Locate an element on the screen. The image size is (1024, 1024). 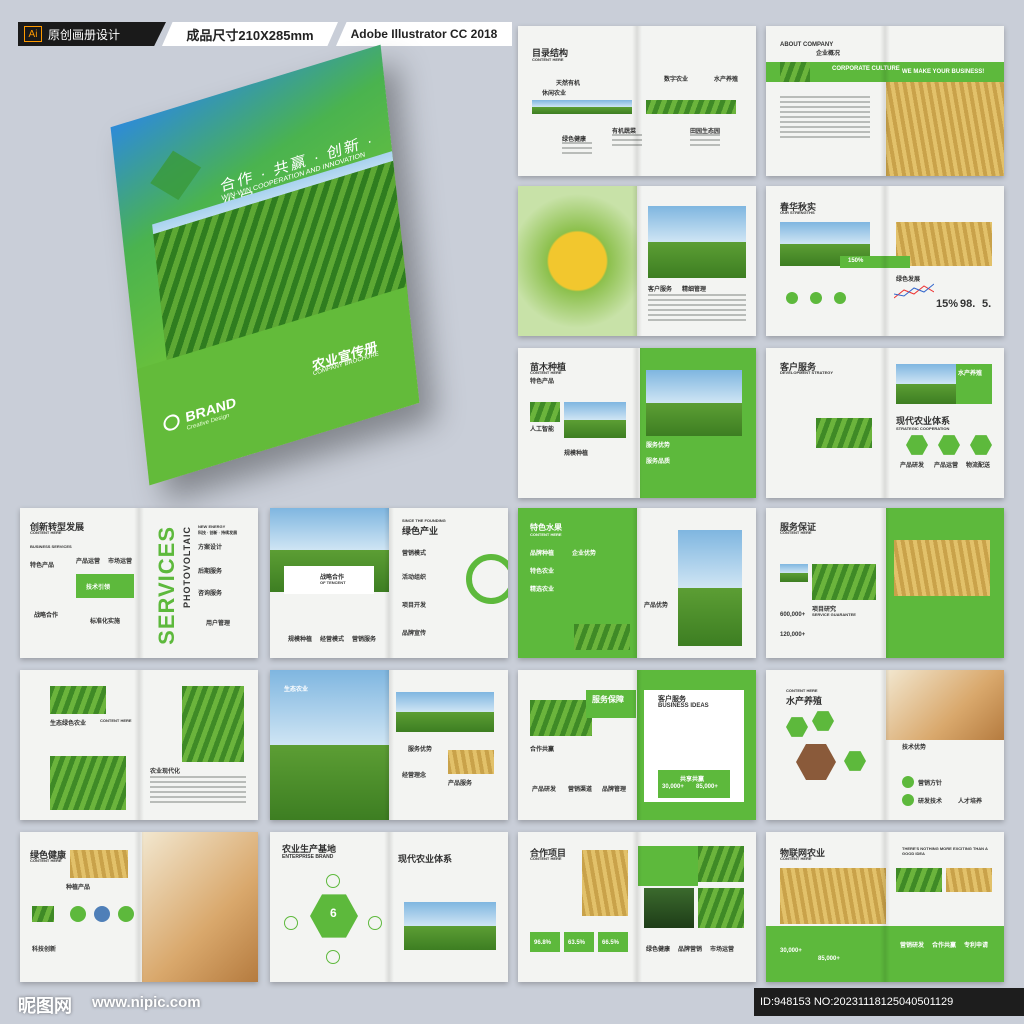
item-label: 营销服务 is located at coordinates (364, 640).